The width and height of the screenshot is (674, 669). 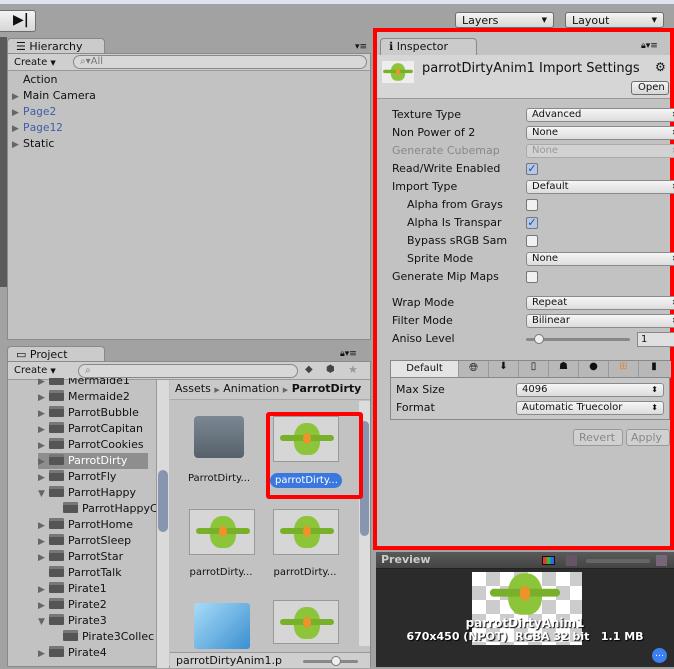 I want to click on breadcrumb-item: Animation, so click(x=251, y=388).